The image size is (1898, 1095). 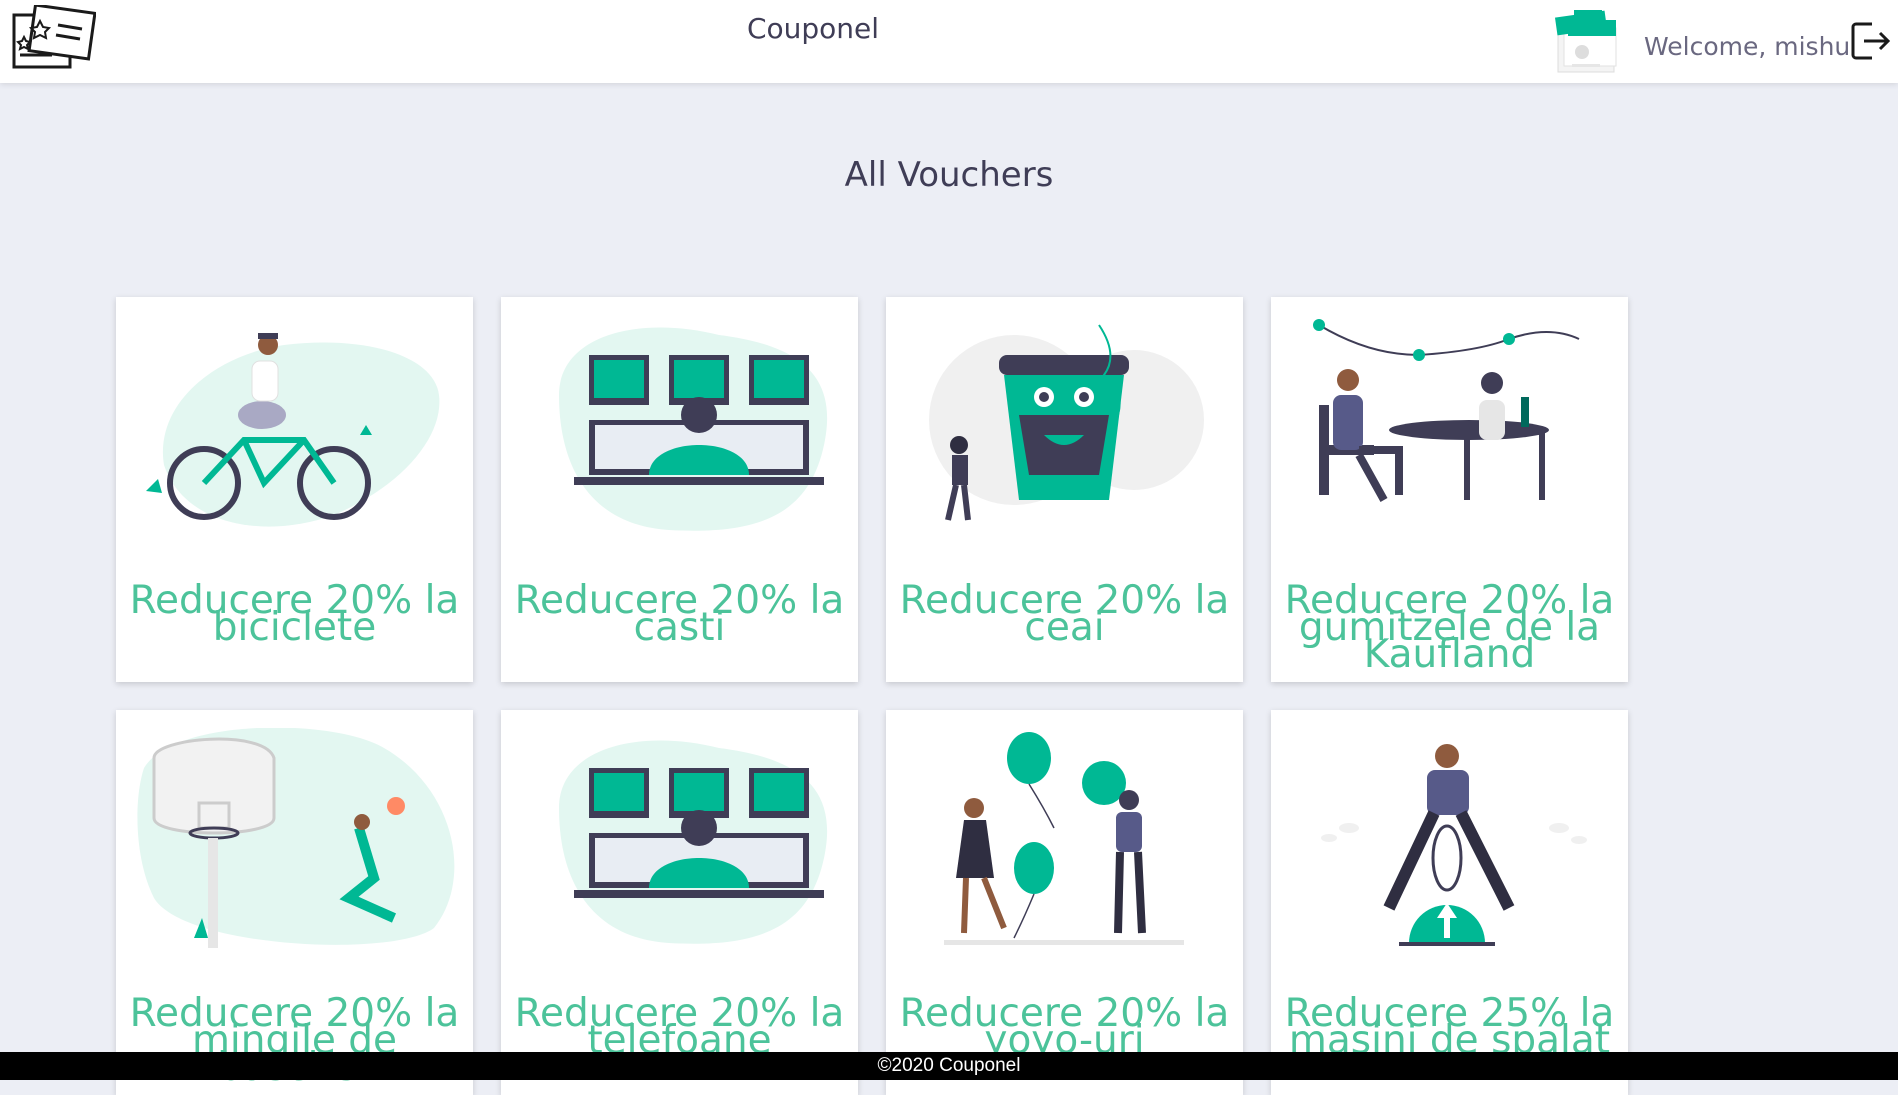 What do you see at coordinates (1449, 627) in the screenshot?
I see `voucher-title: Reducere 20% la gumitzele de la Kaufland` at bounding box center [1449, 627].